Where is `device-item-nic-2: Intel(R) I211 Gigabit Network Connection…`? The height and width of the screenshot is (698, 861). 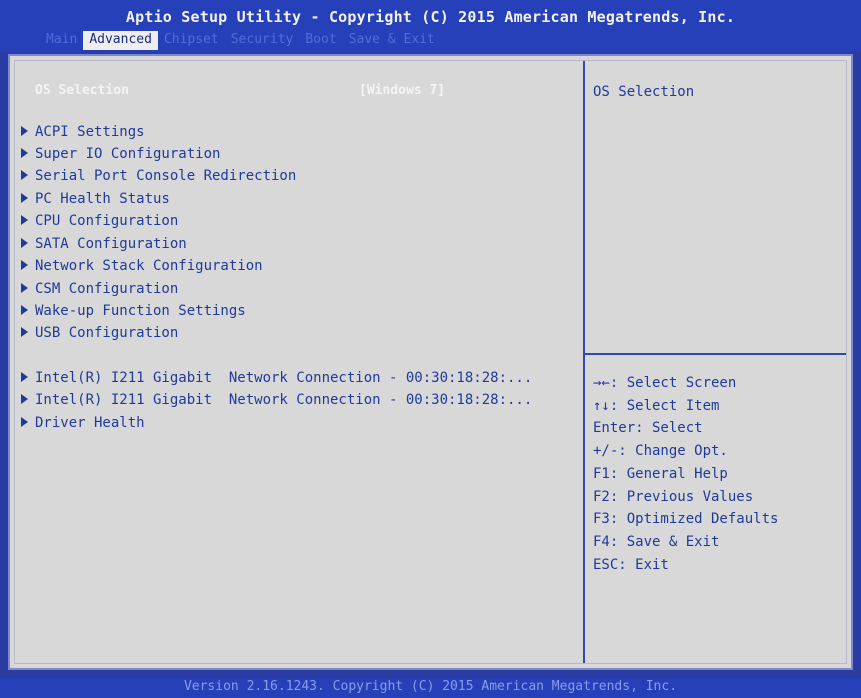
device-item-nic-2: Intel(R) I211 Gigabit Network Connection… is located at coordinates (276, 400).